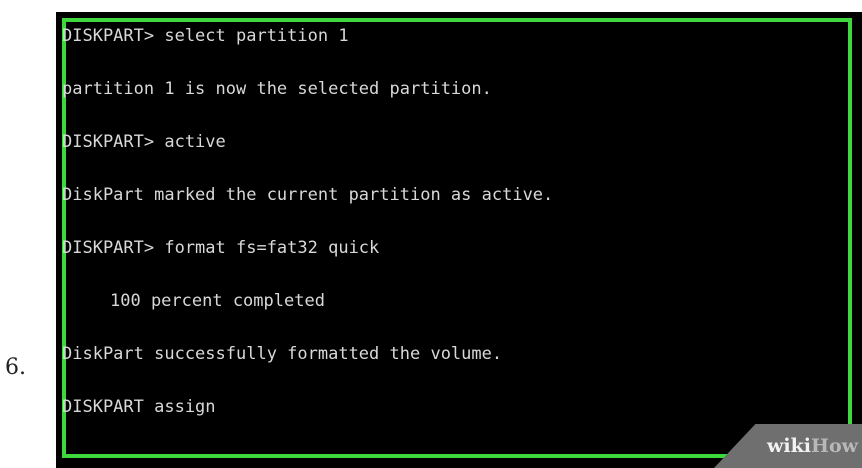 Image resolution: width=862 pixels, height=468 pixels. I want to click on console-line-format-progress: 100 percent completed, so click(217, 301).